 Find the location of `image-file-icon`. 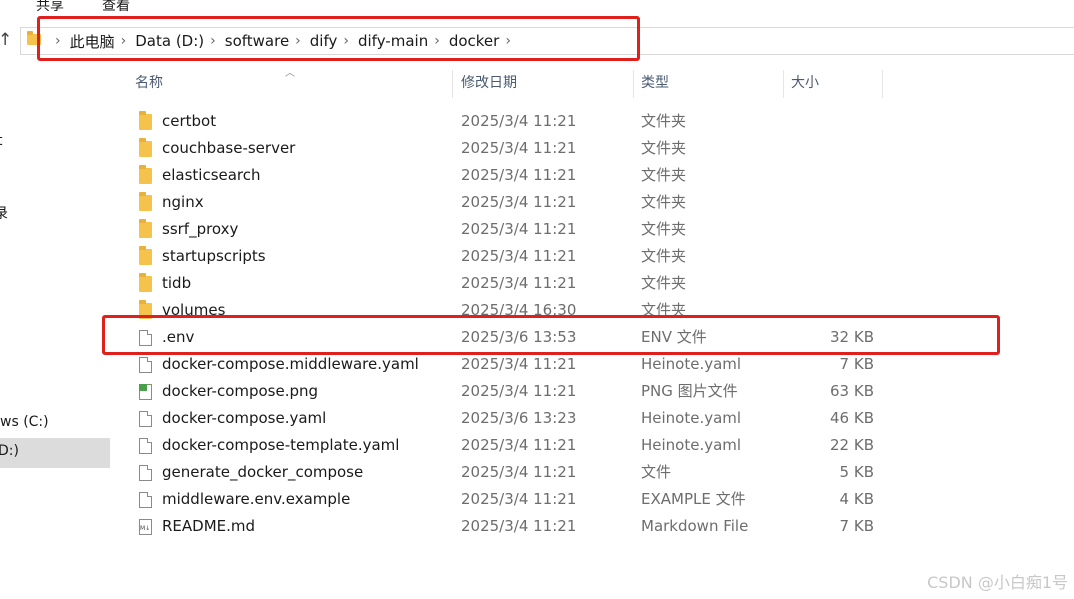

image-file-icon is located at coordinates (145, 392).